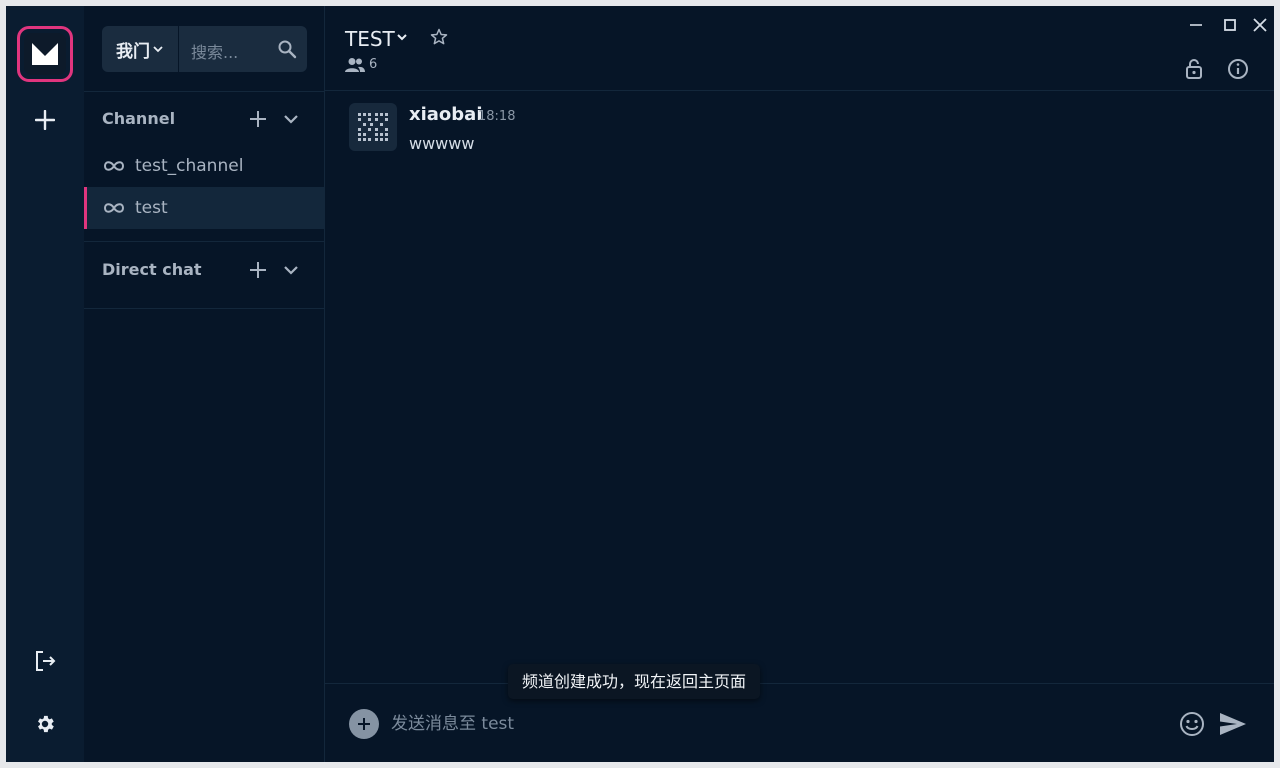 The image size is (1280, 768). What do you see at coordinates (1194, 69) in the screenshot?
I see `lock-icon` at bounding box center [1194, 69].